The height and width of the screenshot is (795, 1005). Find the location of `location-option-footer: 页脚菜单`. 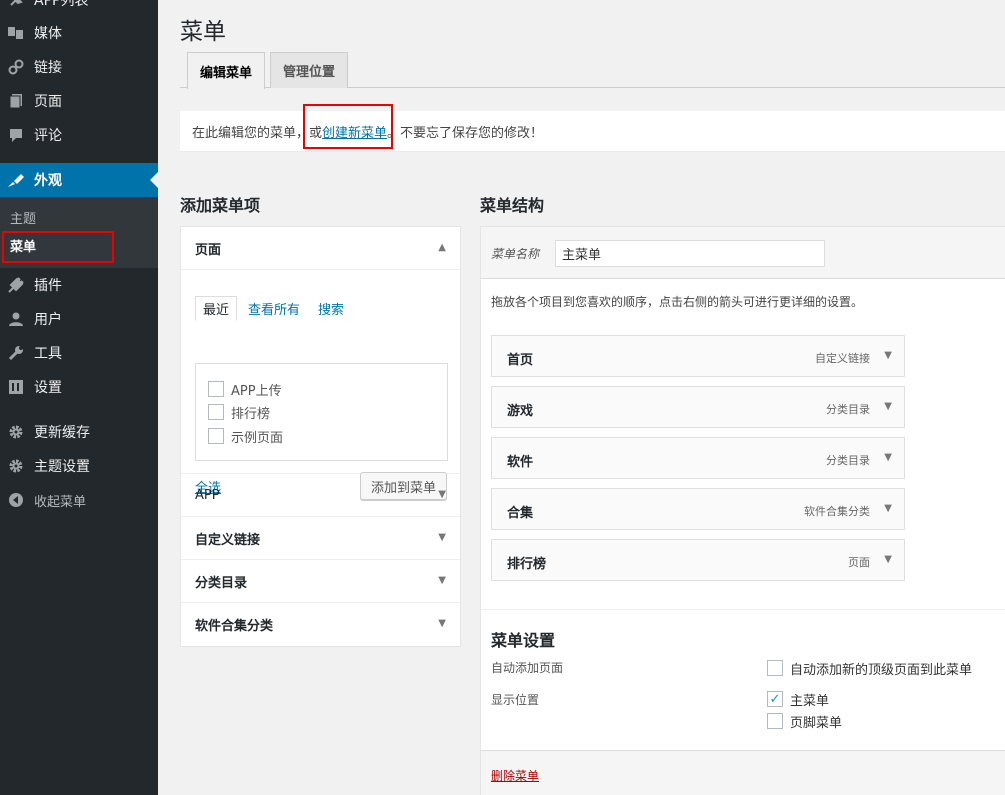

location-option-footer: 页脚菜单 is located at coordinates (805, 721).